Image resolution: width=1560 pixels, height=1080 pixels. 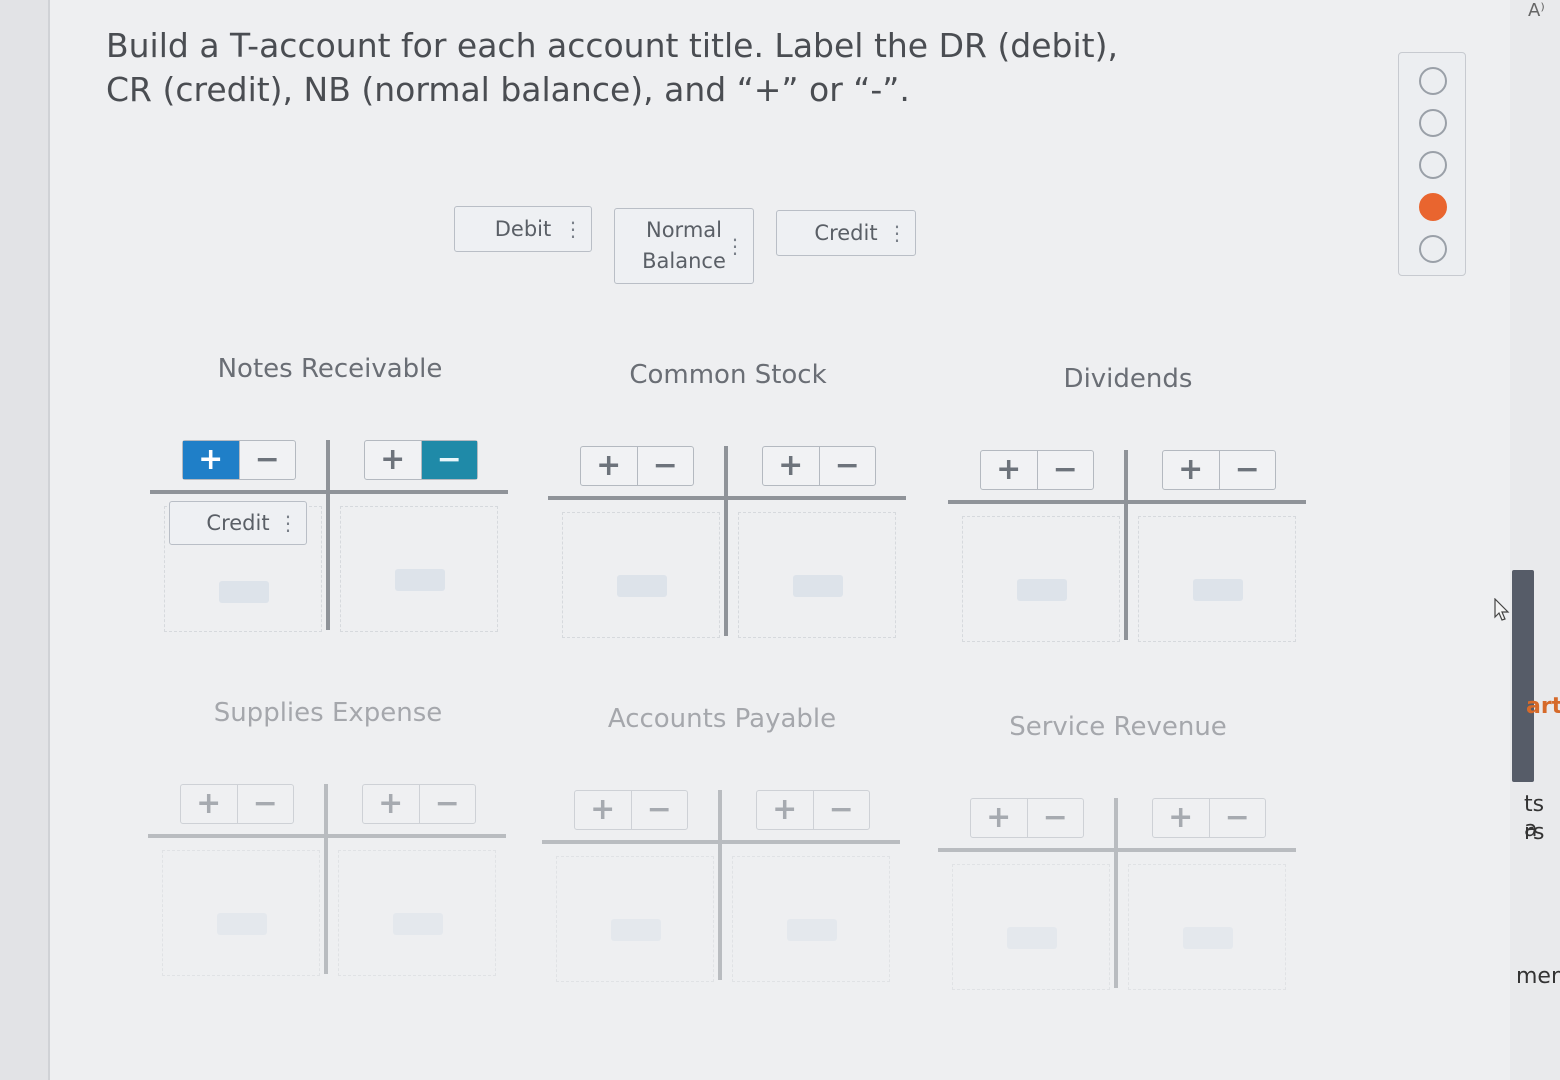 What do you see at coordinates (722, 719) in the screenshot?
I see `account-title: Accounts Payable` at bounding box center [722, 719].